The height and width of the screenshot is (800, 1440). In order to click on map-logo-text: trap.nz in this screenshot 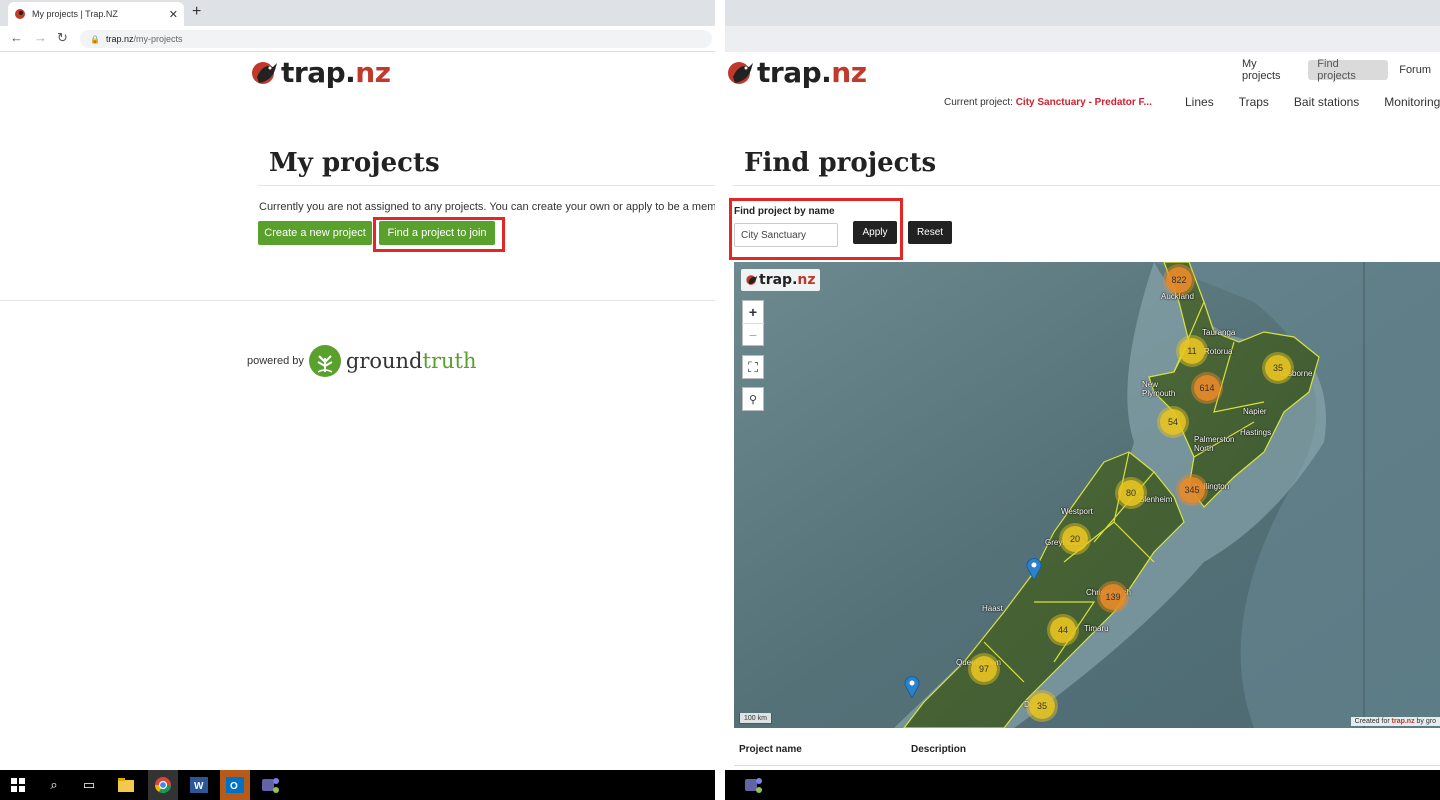, I will do `click(787, 280)`.